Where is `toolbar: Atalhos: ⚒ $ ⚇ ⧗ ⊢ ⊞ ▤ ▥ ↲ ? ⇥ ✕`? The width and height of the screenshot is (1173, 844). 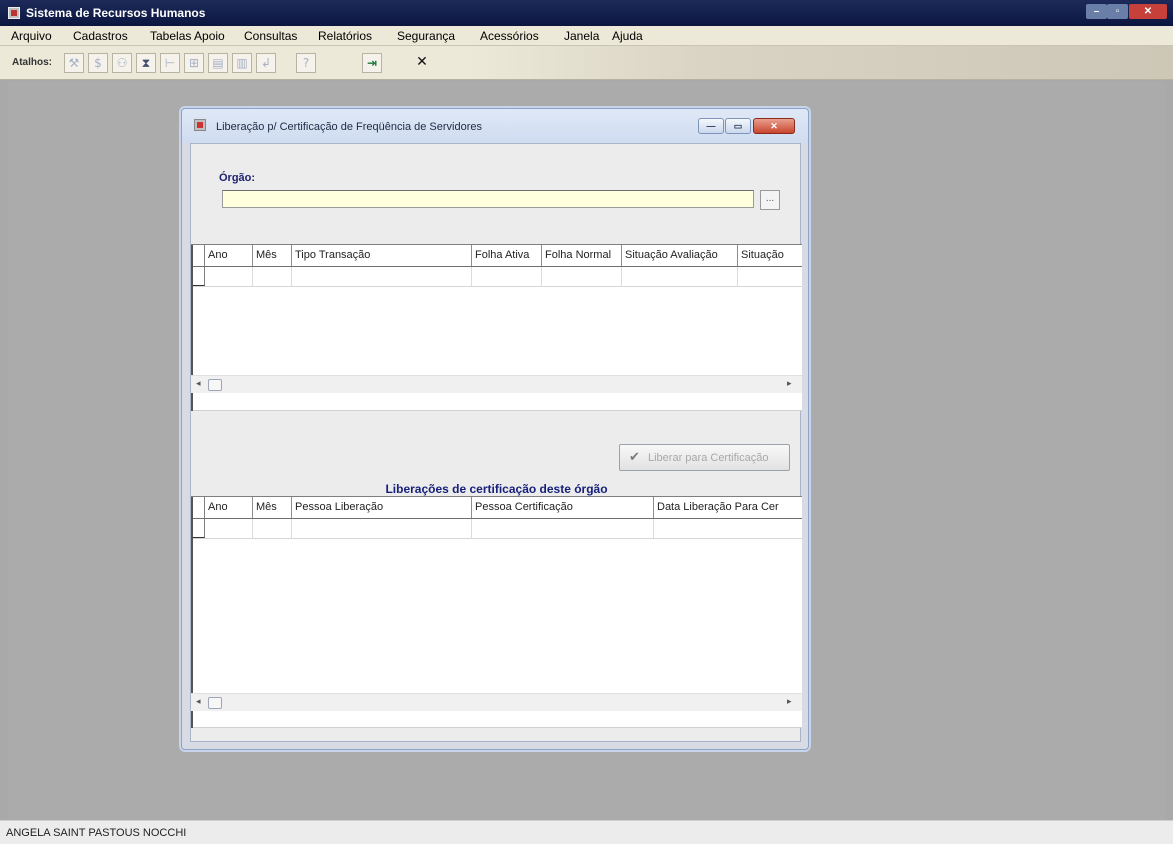
toolbar: Atalhos: ⚒ $ ⚇ ⧗ ⊢ ⊞ ▤ ▥ ↲ ? ⇥ ✕ is located at coordinates (586, 63).